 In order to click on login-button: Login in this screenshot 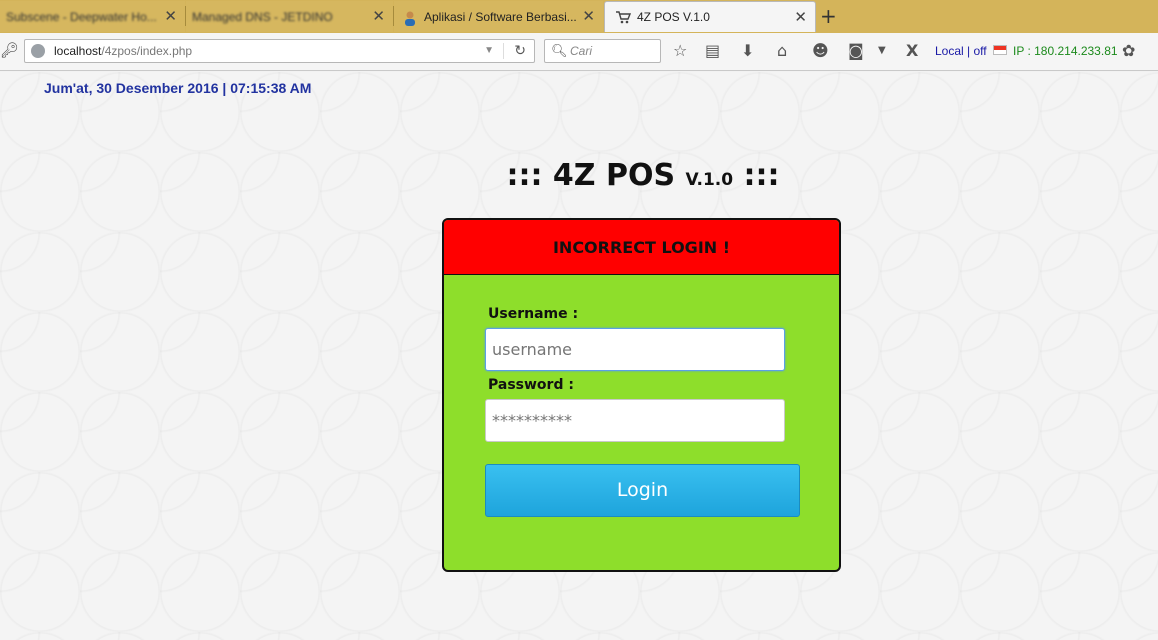, I will do `click(642, 490)`.